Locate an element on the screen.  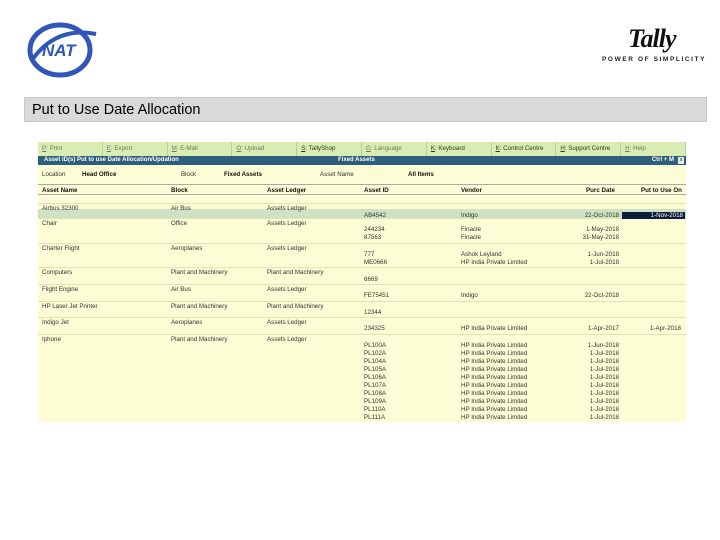
put-to-use-date: 1-Nov-2018 is located at coordinates (653, 215).